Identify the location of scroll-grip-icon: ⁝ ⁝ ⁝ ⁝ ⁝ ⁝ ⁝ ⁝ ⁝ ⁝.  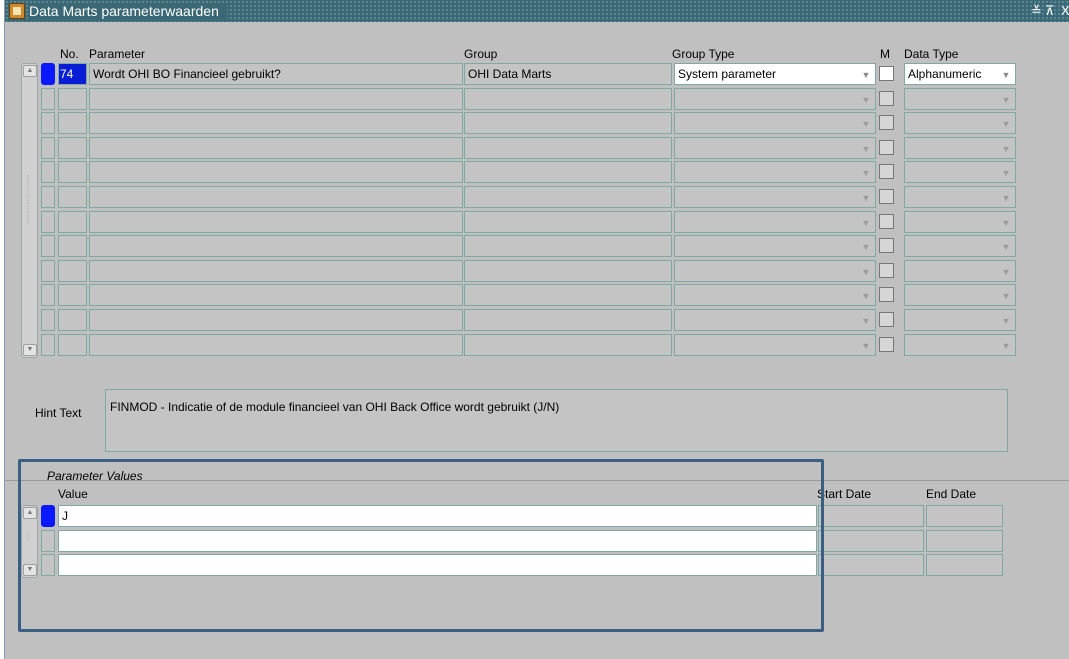
(29, 200).